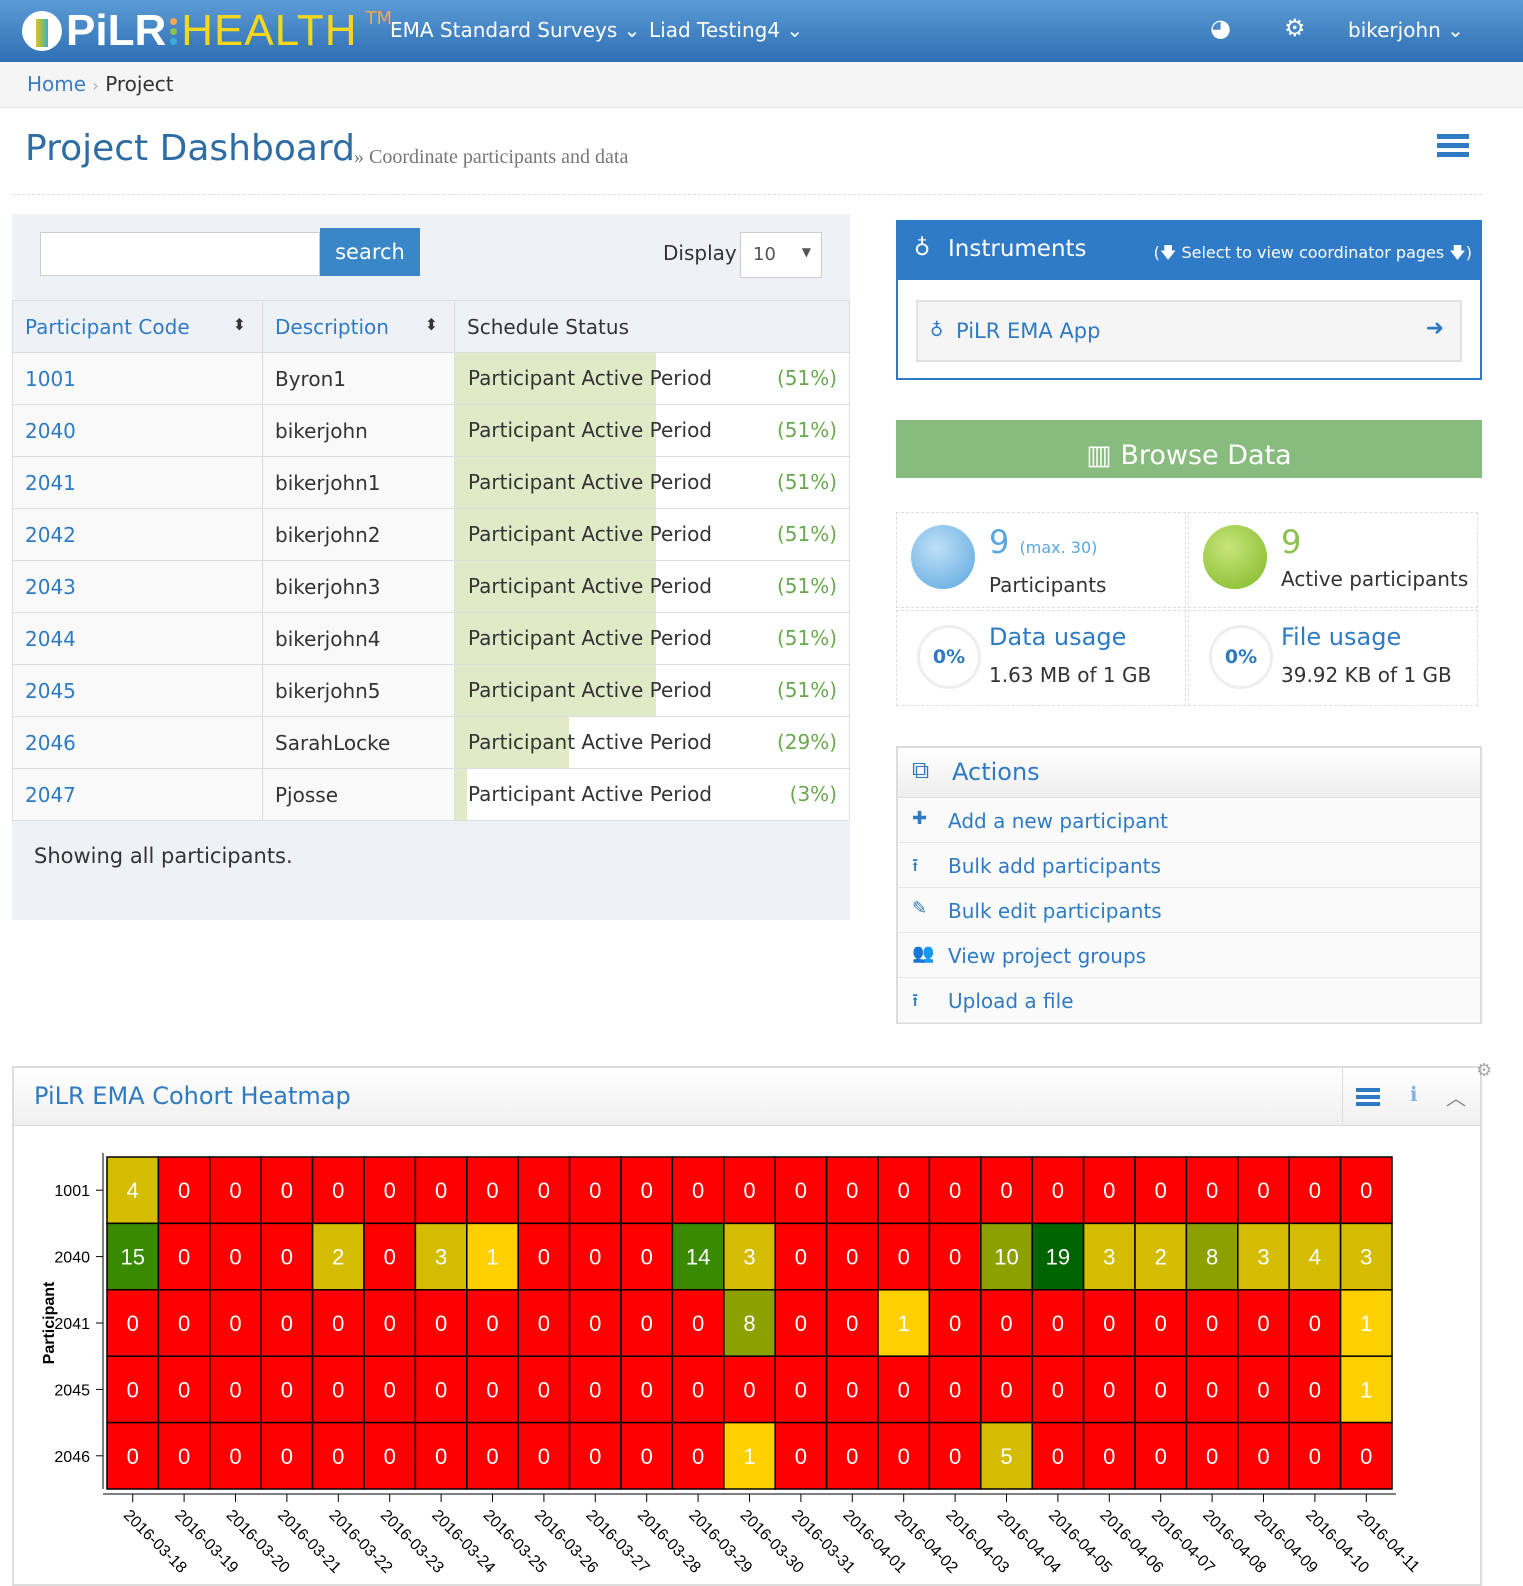 The width and height of the screenshot is (1523, 1586). What do you see at coordinates (358, 326) in the screenshot?
I see `header-description: Description ⬍` at bounding box center [358, 326].